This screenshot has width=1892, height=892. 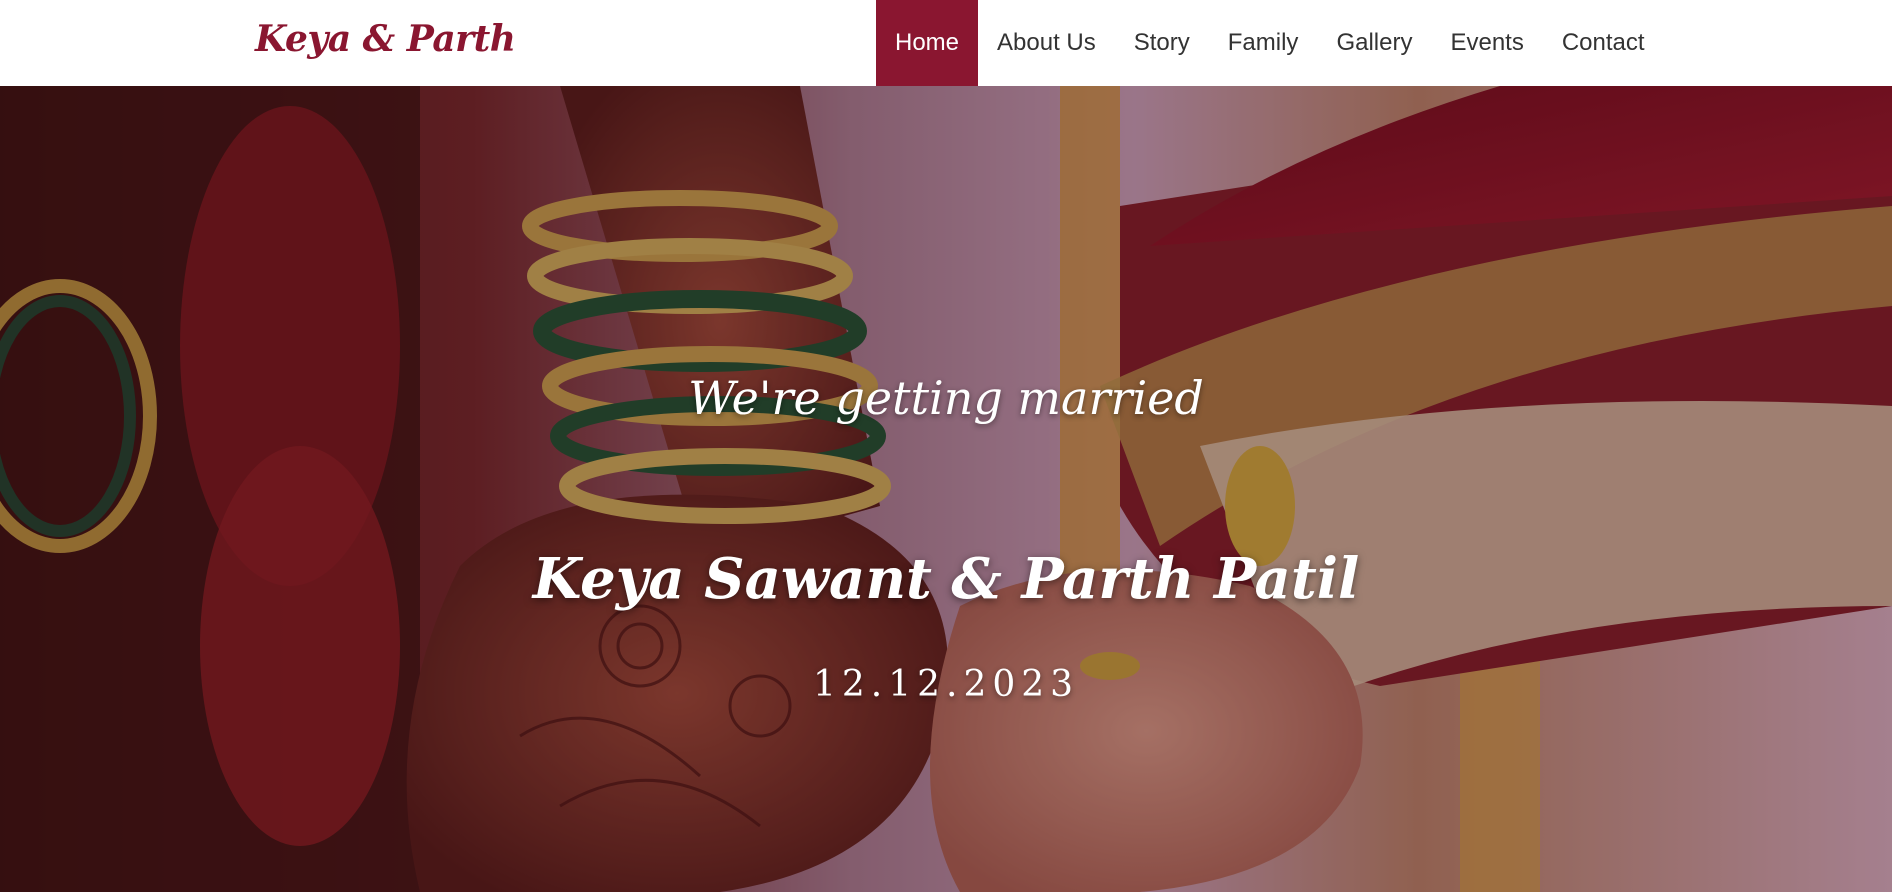 I want to click on nav-item-label: Gallery, so click(x=1374, y=42).